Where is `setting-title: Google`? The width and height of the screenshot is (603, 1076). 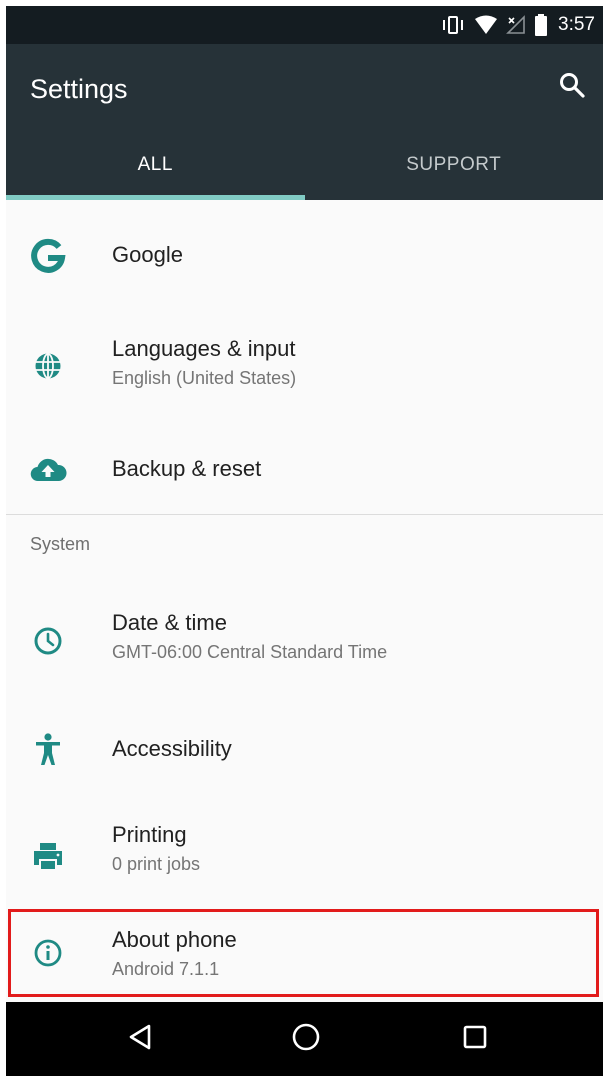
setting-title: Google is located at coordinates (147, 254).